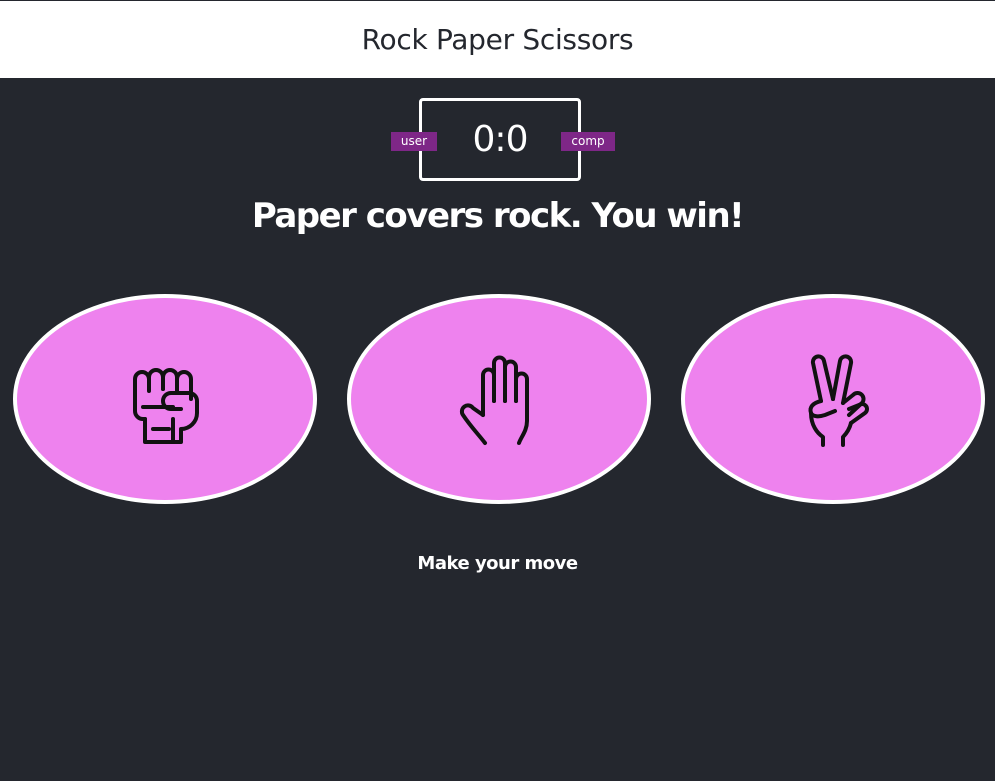 The height and width of the screenshot is (781, 995). I want to click on peace-hand-icon, so click(838, 400).